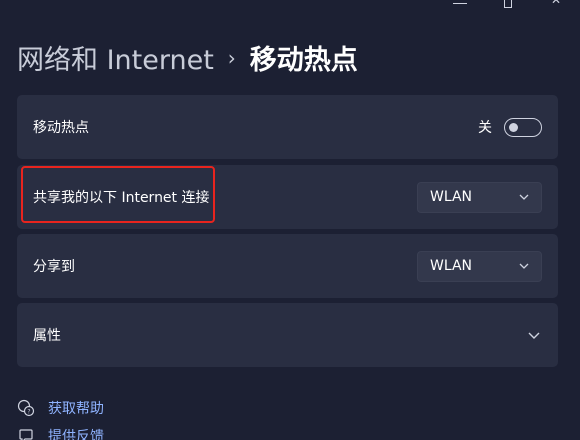 This screenshot has width=580, height=440. What do you see at coordinates (287, 266) in the screenshot?
I see `share-over-card: 分享到 WLAN` at bounding box center [287, 266].